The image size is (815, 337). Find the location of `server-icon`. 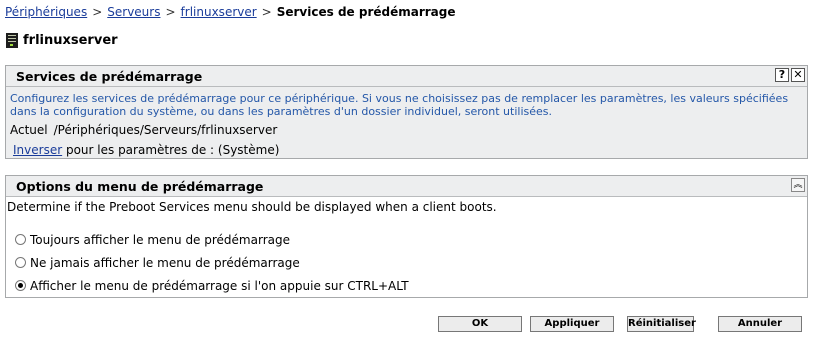

server-icon is located at coordinates (12, 40).